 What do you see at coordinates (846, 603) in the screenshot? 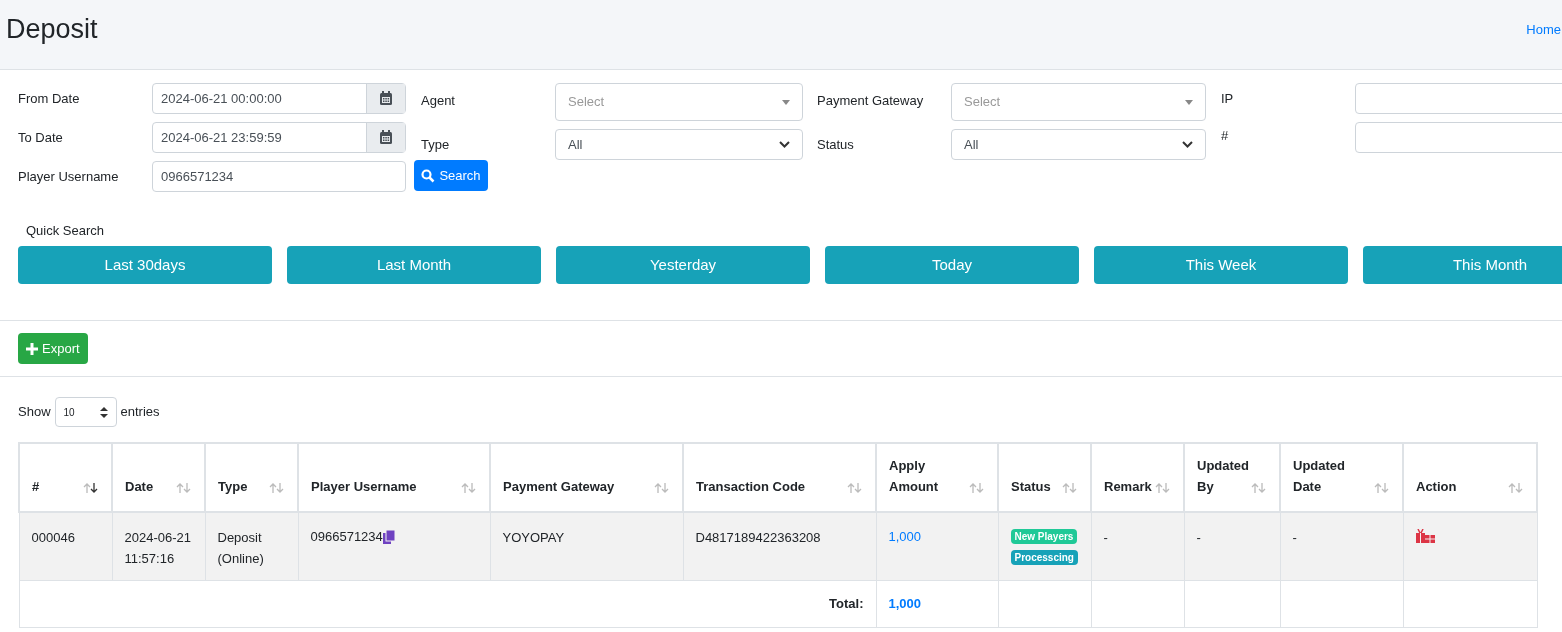
I see `total-label: Total:` at bounding box center [846, 603].